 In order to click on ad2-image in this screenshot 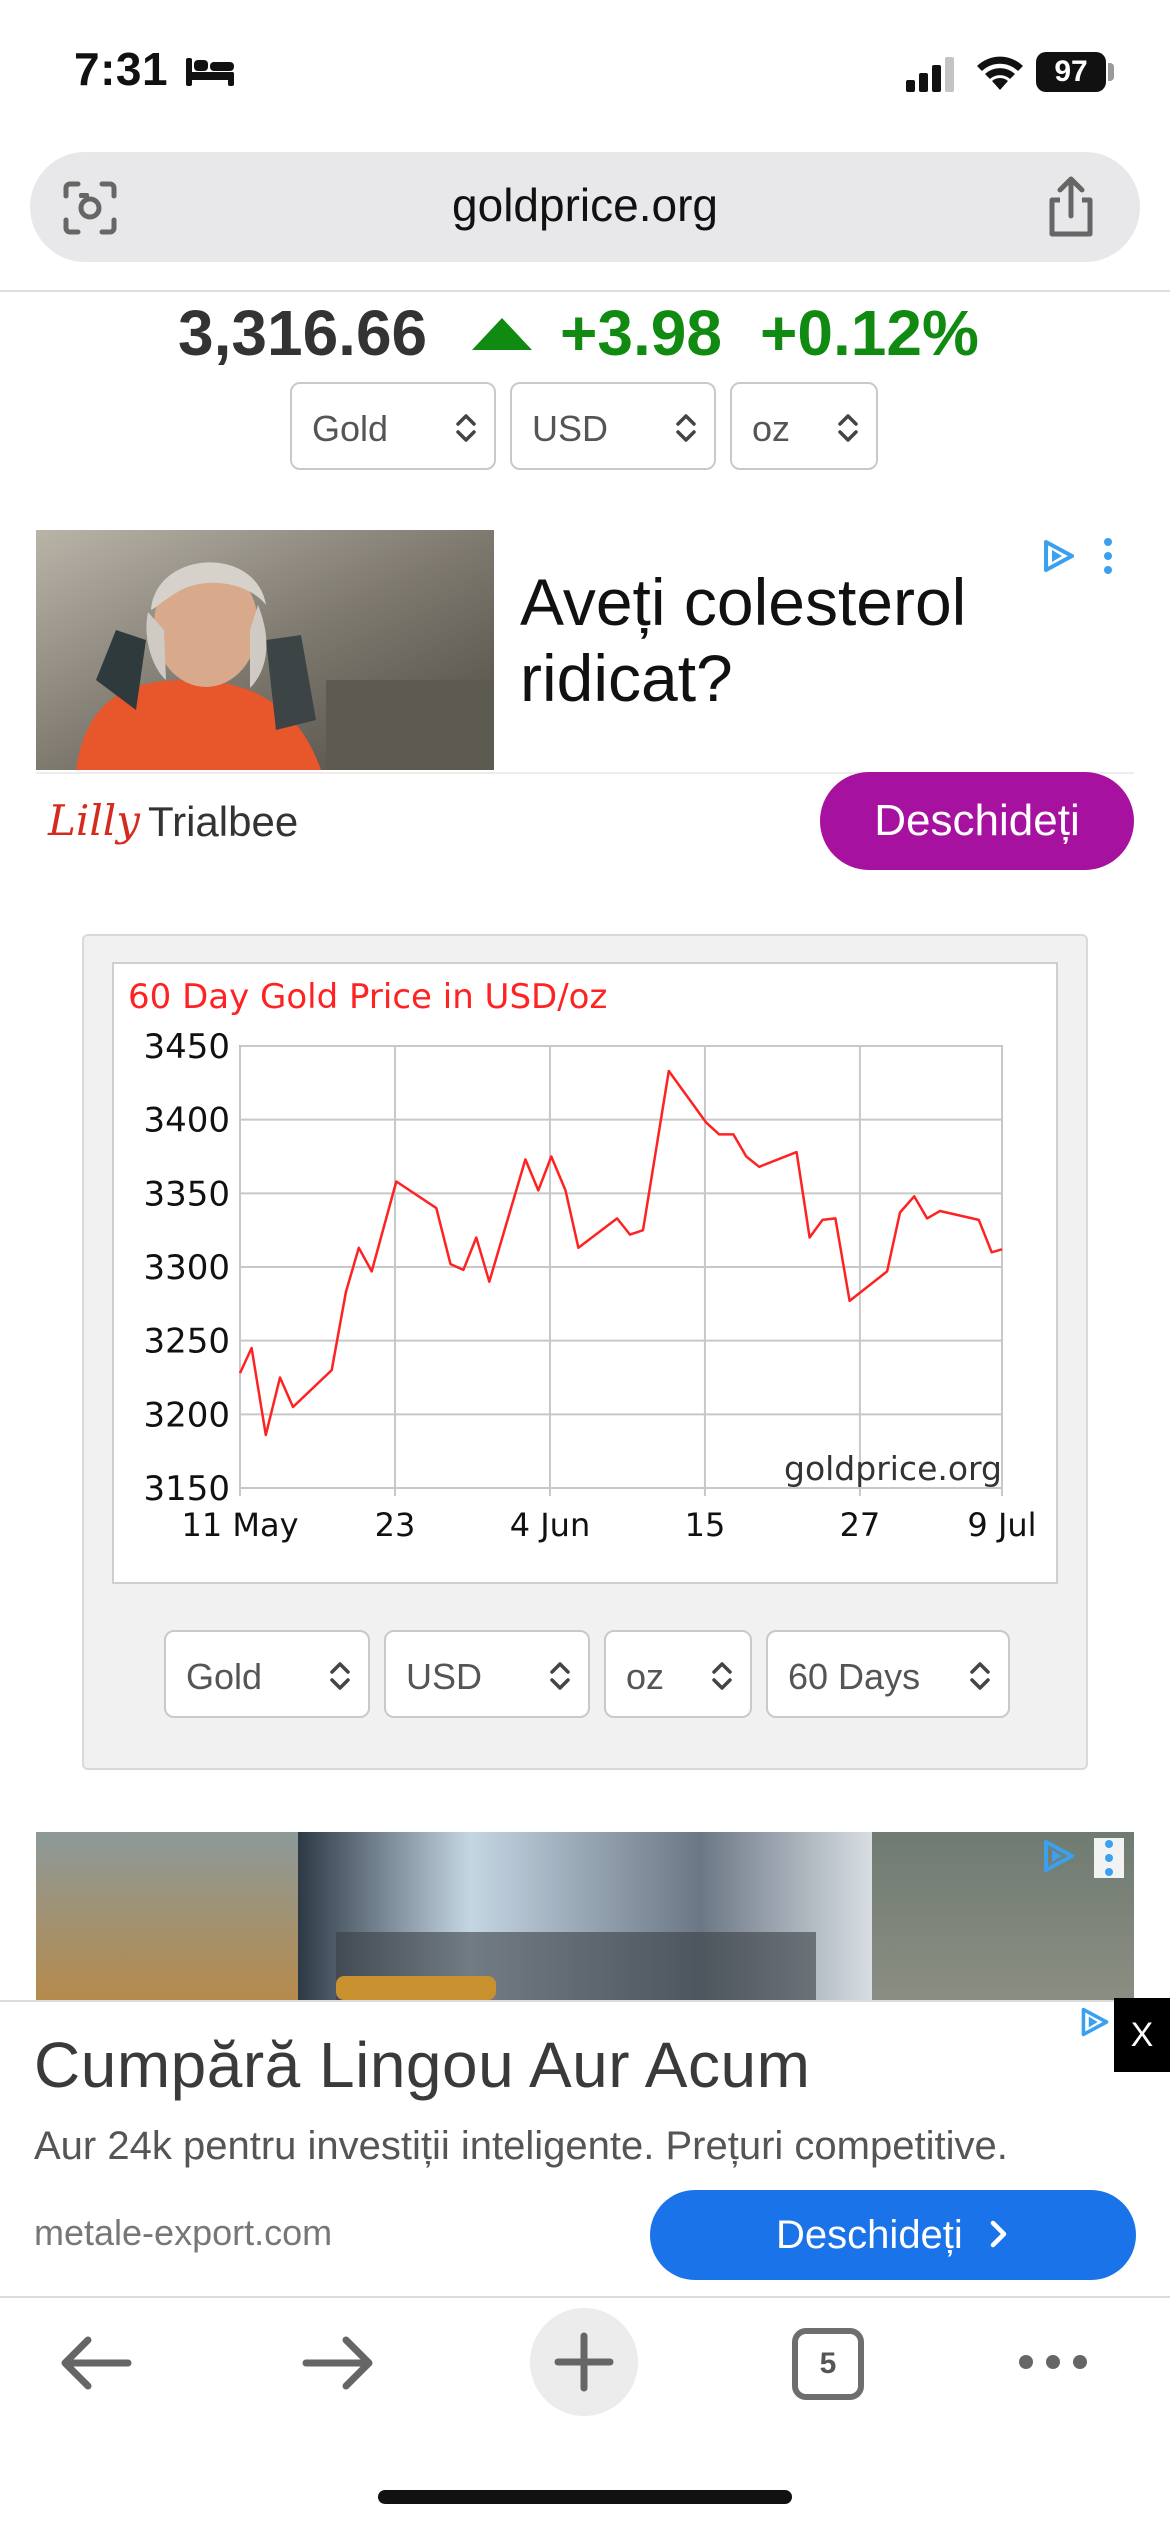, I will do `click(585, 1916)`.